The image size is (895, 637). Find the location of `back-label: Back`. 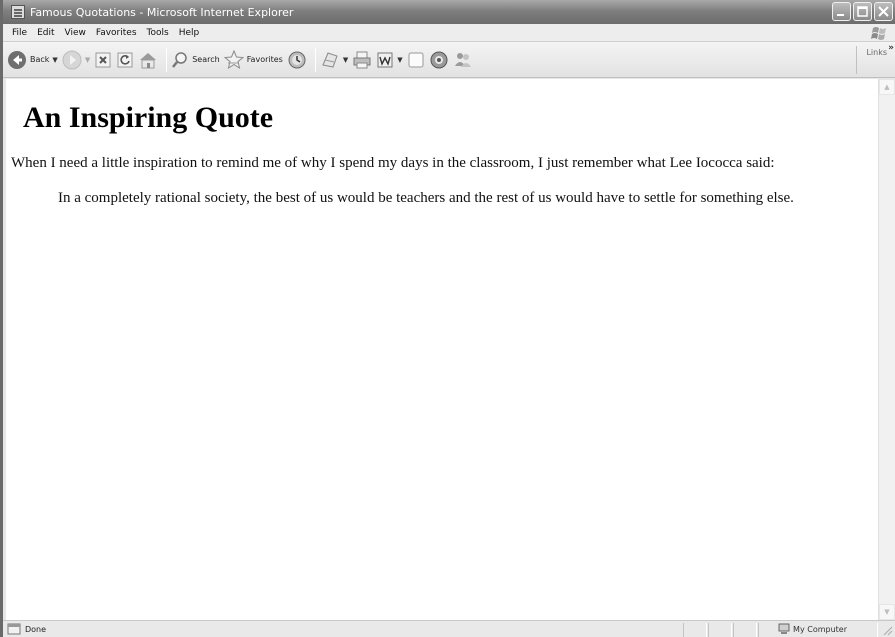

back-label: Back is located at coordinates (40, 59).